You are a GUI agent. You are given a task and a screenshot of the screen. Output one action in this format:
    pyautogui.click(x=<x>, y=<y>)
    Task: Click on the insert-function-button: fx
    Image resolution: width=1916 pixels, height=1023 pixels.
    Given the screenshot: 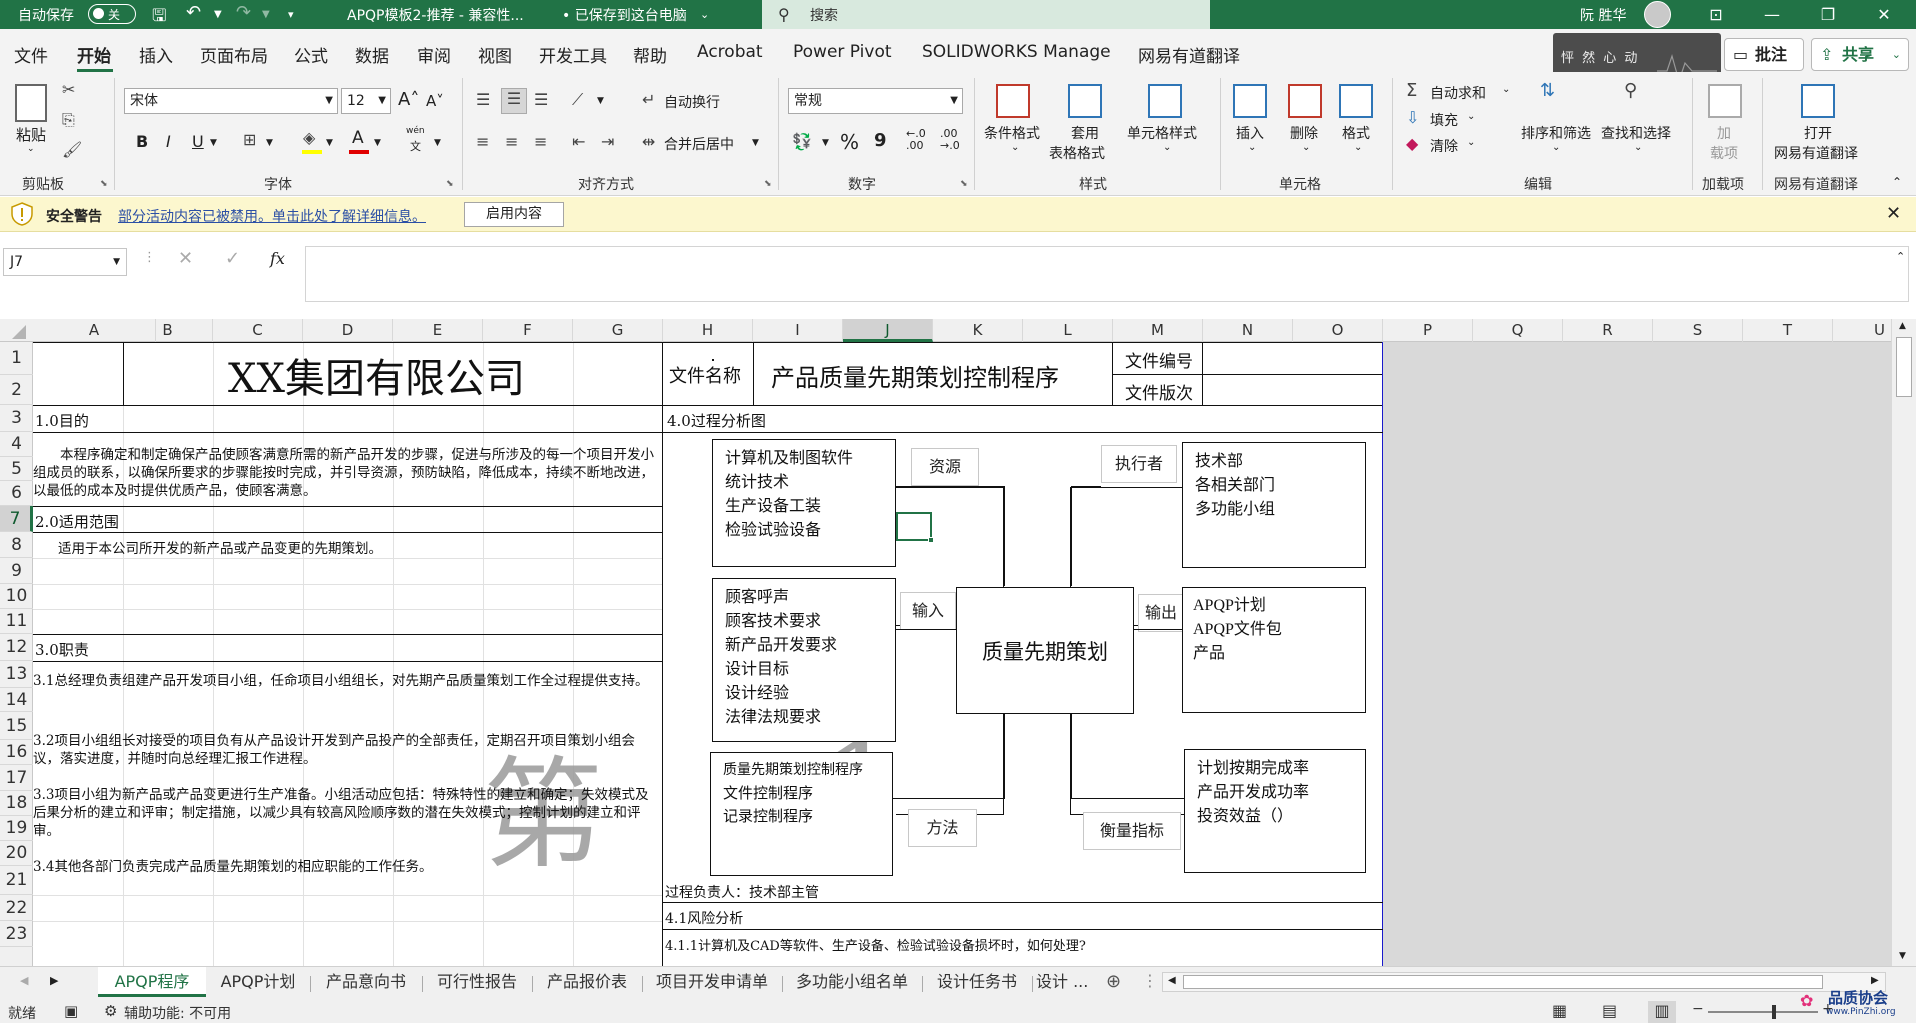 What is the action you would take?
    pyautogui.click(x=277, y=258)
    